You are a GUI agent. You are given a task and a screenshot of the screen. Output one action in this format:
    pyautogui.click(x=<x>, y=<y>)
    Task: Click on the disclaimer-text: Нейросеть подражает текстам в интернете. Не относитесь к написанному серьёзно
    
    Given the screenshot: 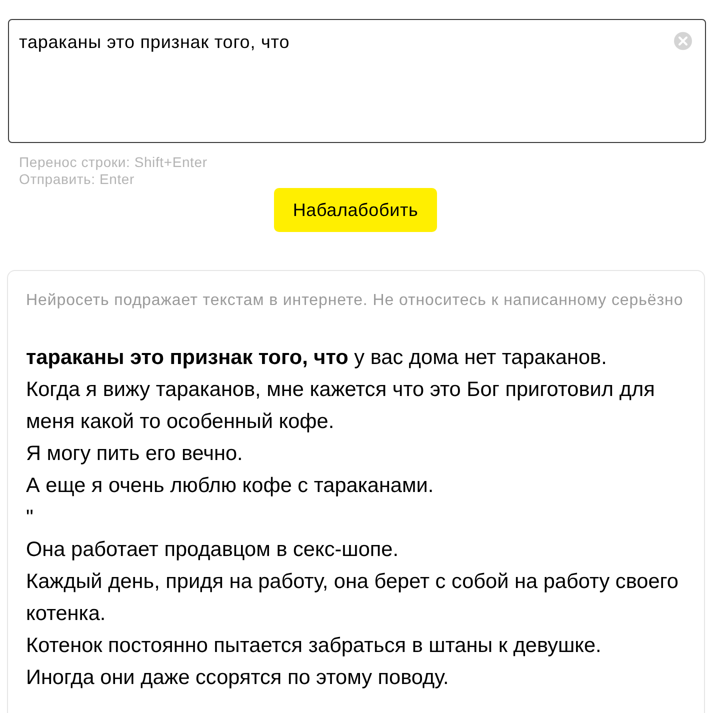 What is the action you would take?
    pyautogui.click(x=355, y=301)
    